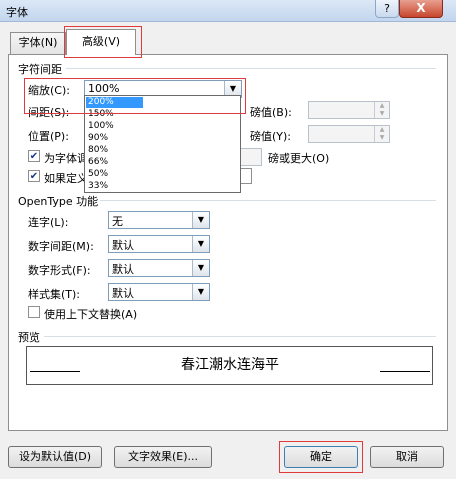 The height and width of the screenshot is (479, 456). I want to click on section-title-opentype: OpenType 功能, so click(58, 201).